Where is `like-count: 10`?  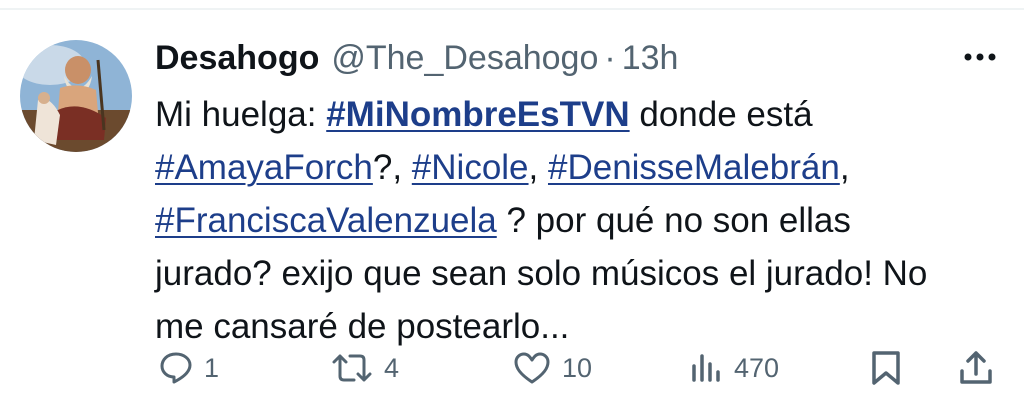 like-count: 10 is located at coordinates (577, 367).